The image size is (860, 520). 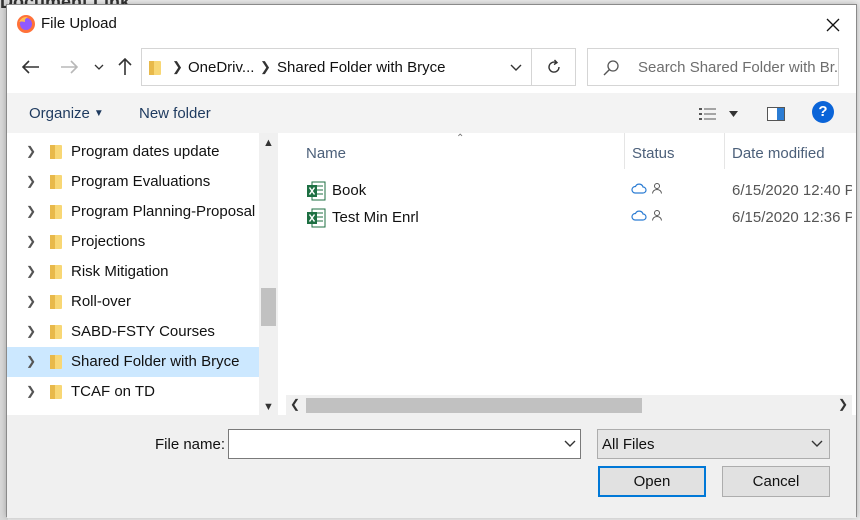 What do you see at coordinates (460, 138) in the screenshot?
I see `sort-ascending-icon: ⌃` at bounding box center [460, 138].